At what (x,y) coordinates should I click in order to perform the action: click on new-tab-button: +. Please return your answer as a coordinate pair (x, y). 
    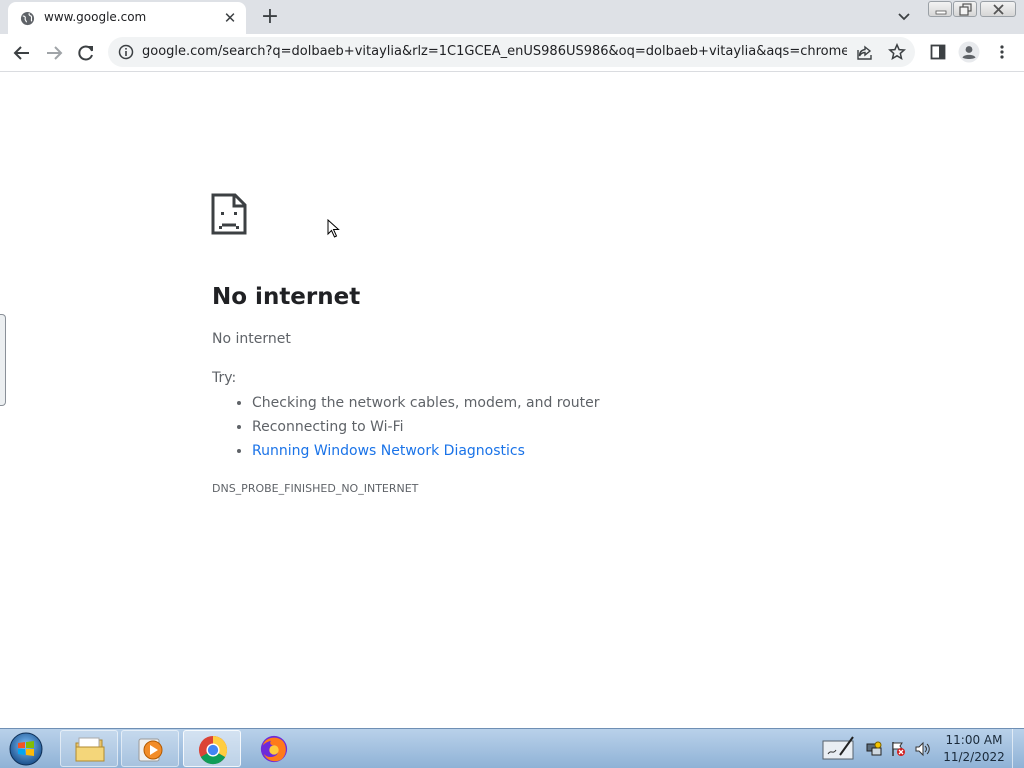
    Looking at the image, I should click on (270, 17).